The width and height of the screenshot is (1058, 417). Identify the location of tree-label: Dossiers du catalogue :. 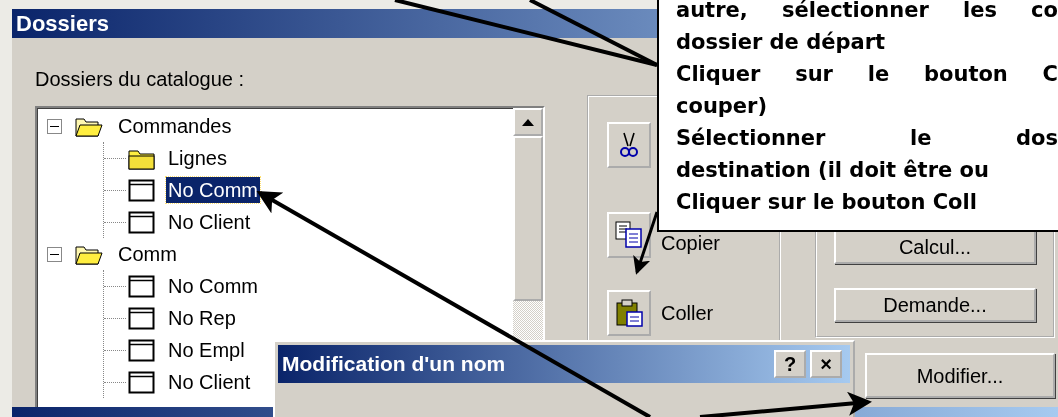
(140, 79).